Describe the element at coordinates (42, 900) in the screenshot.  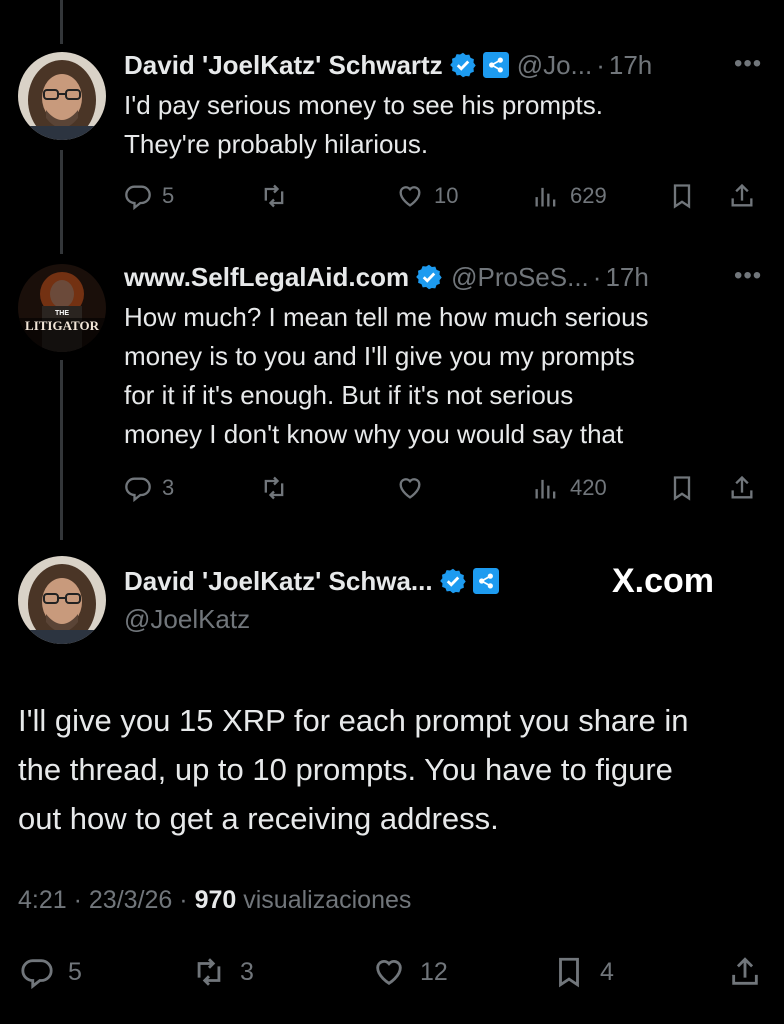
I see `tweet-time: 4:21` at that location.